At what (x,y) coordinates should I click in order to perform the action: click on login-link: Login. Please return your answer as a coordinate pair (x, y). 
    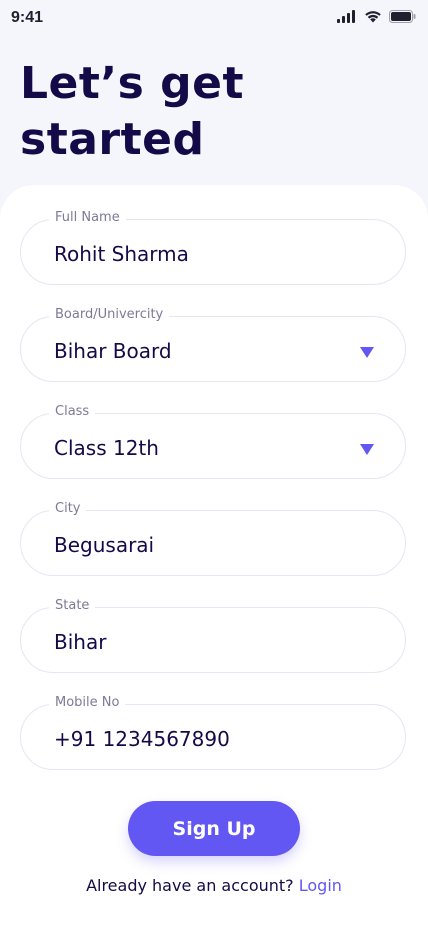
    Looking at the image, I should click on (320, 885).